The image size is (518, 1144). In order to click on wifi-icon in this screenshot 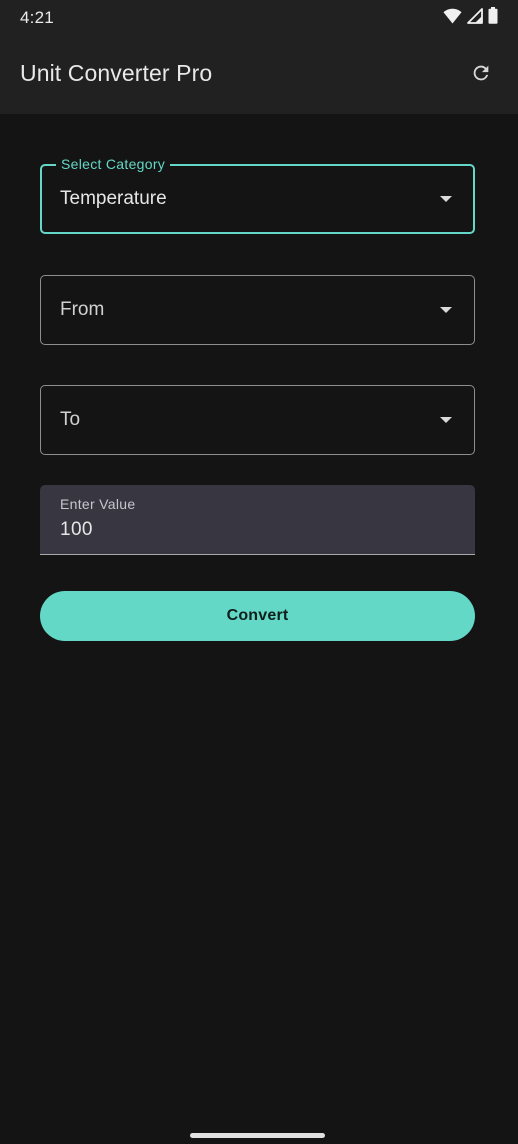, I will do `click(452, 18)`.